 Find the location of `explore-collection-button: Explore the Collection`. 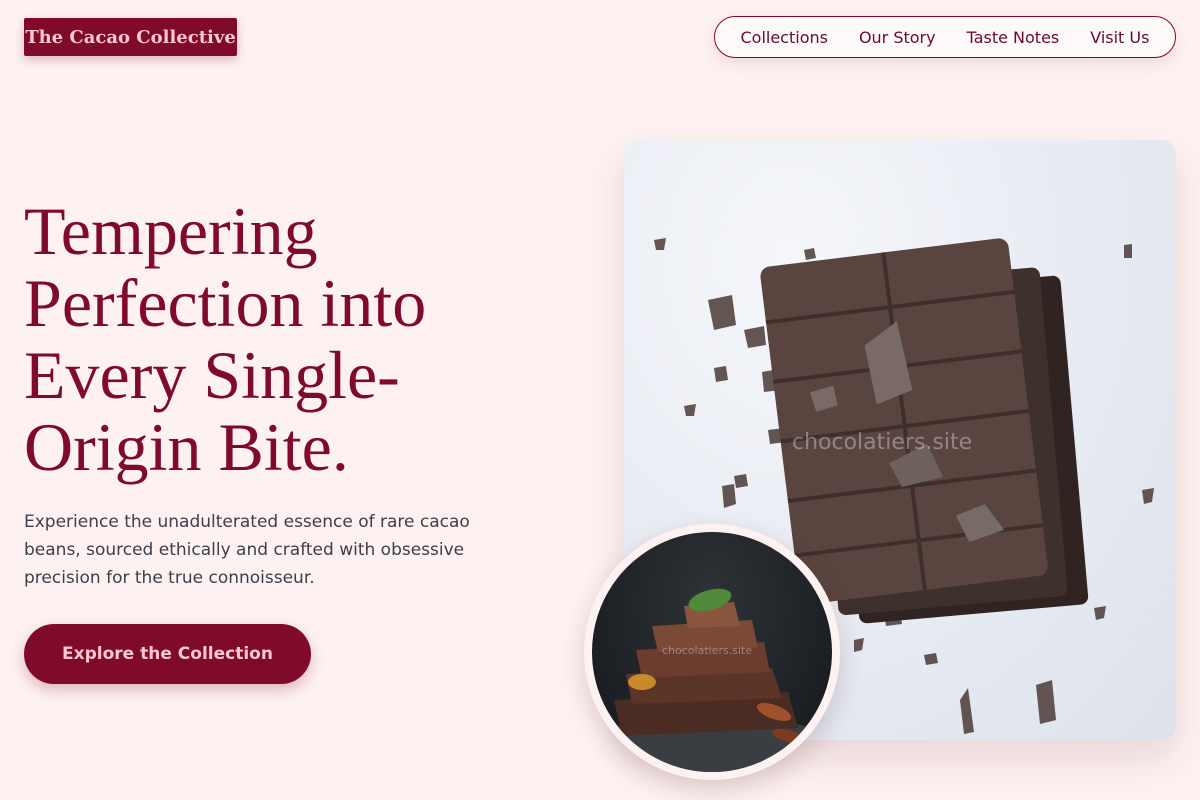

explore-collection-button: Explore the Collection is located at coordinates (167, 654).